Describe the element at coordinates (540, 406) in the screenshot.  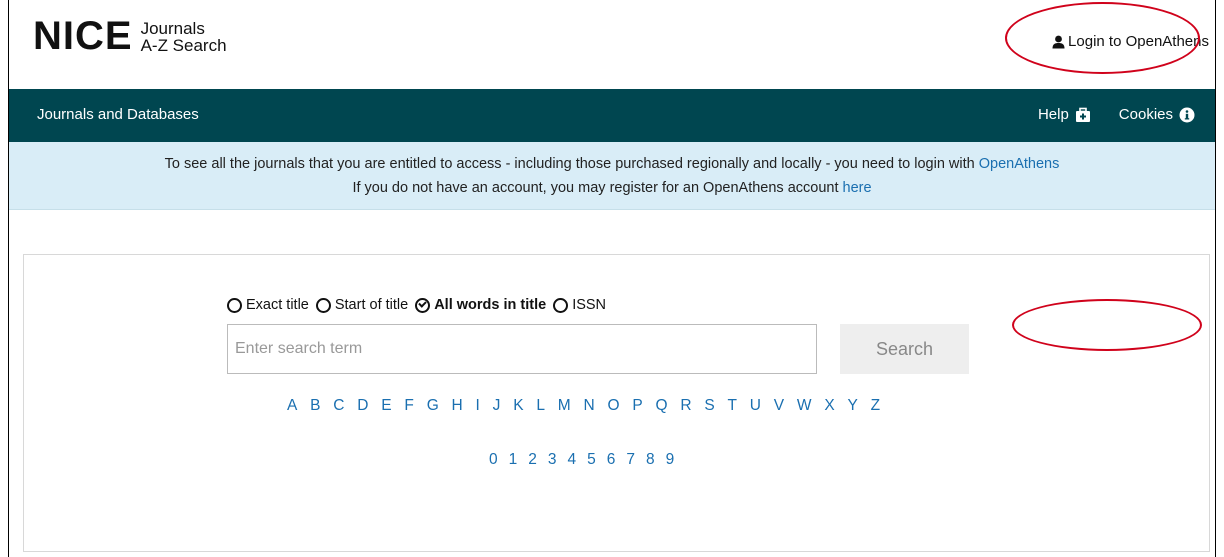
I see `letter-link: L` at that location.